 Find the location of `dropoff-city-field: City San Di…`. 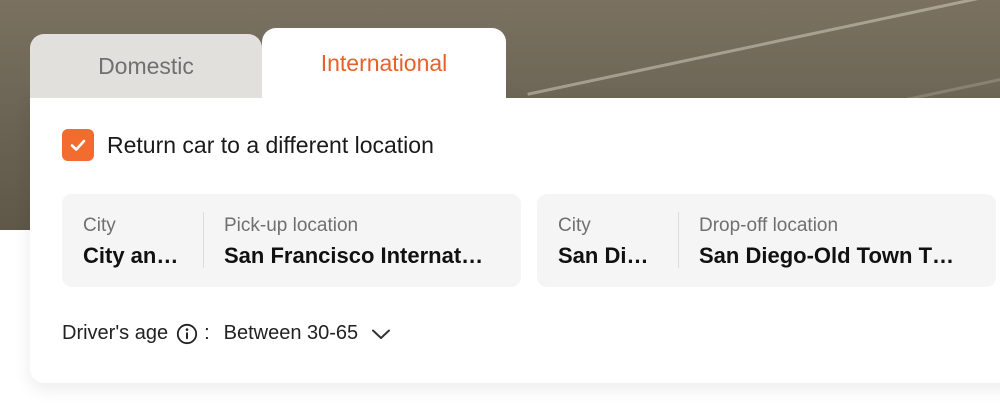

dropoff-city-field: City San Di… is located at coordinates (608, 240).